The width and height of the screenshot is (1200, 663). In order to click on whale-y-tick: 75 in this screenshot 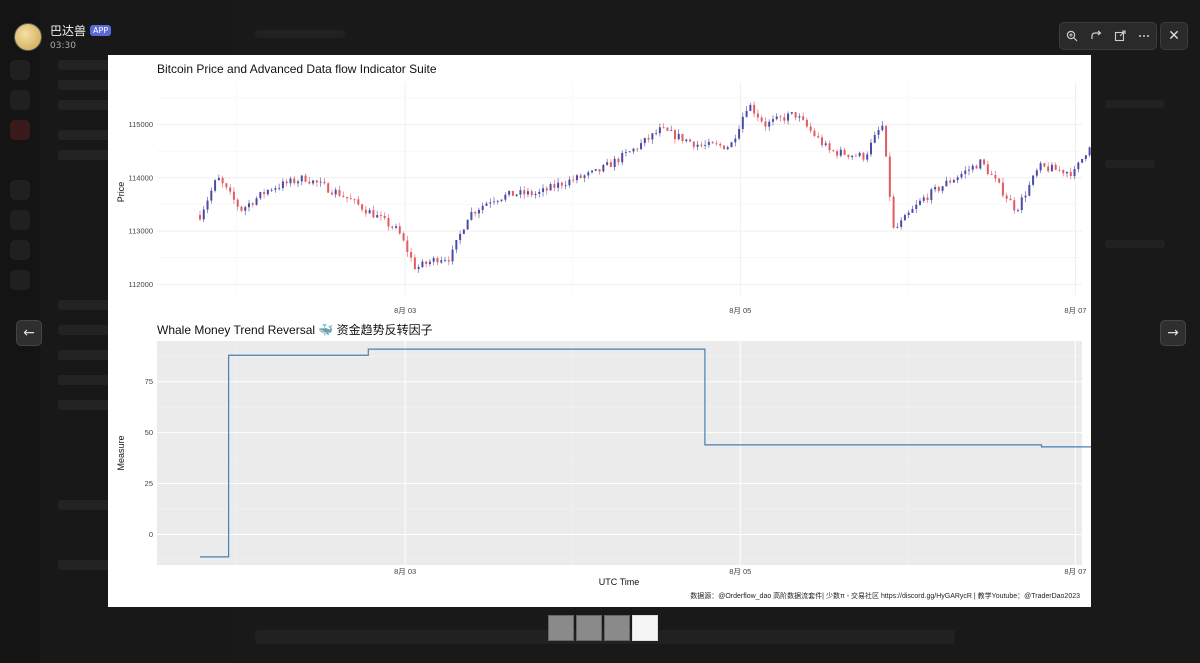, I will do `click(149, 381)`.